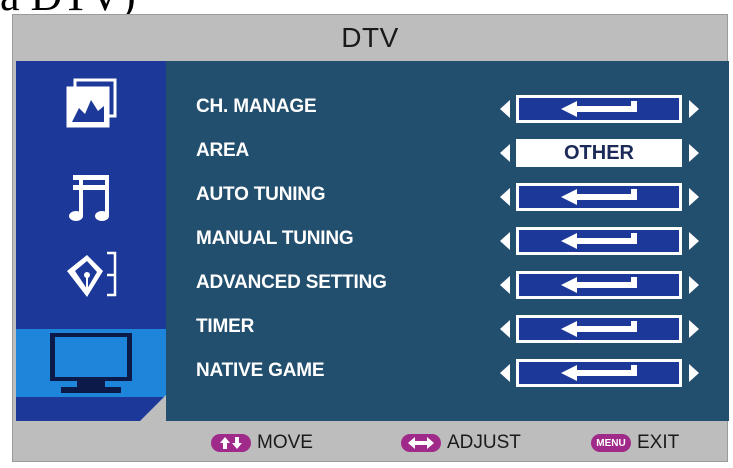 This screenshot has width=733, height=468. Describe the element at coordinates (421, 443) in the screenshot. I see `left-right-arrow-icon` at that location.